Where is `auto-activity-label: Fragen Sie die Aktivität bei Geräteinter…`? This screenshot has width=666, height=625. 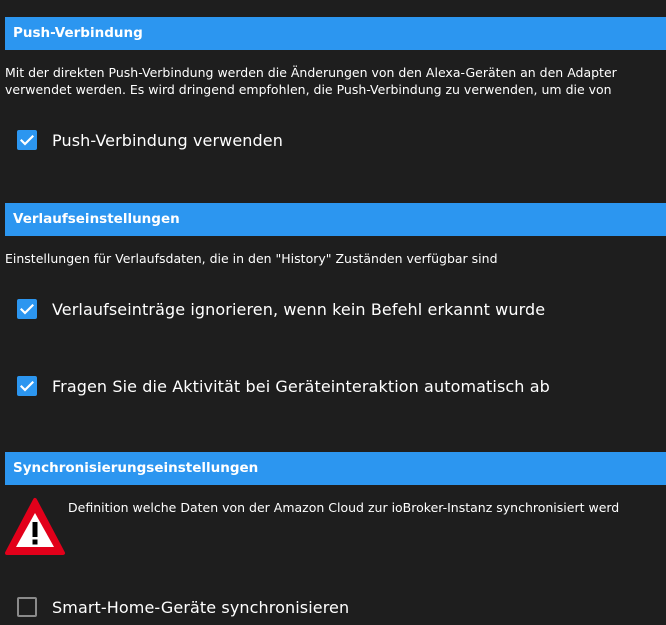 auto-activity-label: Fragen Sie die Aktivität bei Geräteinter… is located at coordinates (301, 386).